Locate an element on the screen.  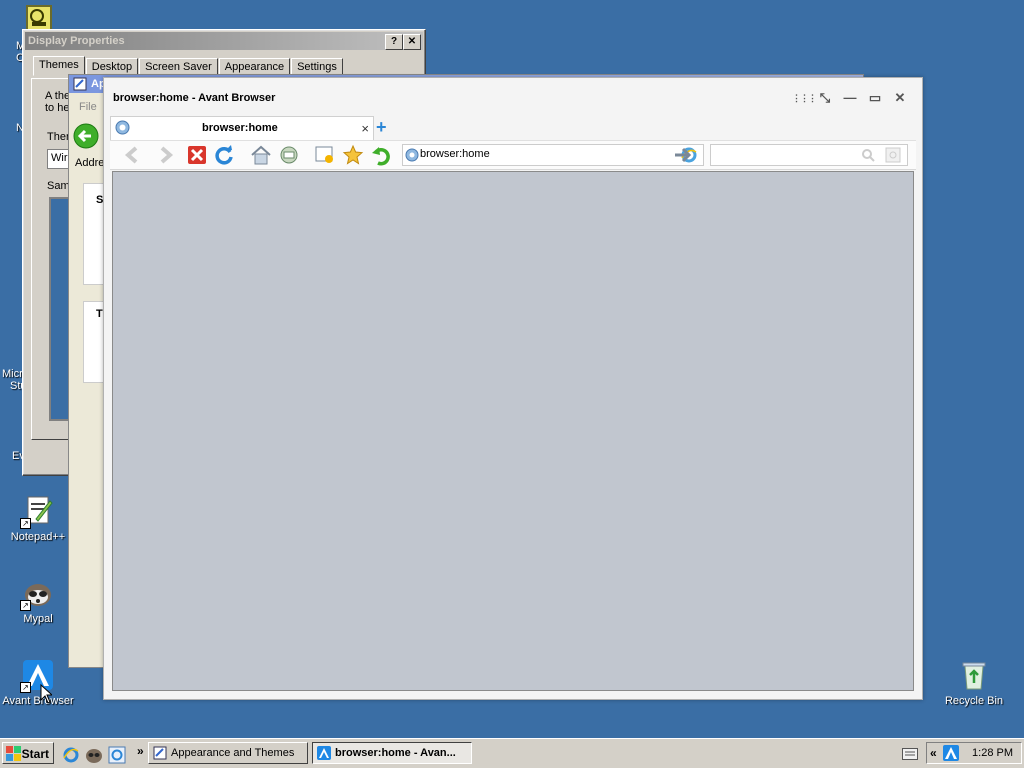
maximize-button: ▭ is located at coordinates (875, 98).